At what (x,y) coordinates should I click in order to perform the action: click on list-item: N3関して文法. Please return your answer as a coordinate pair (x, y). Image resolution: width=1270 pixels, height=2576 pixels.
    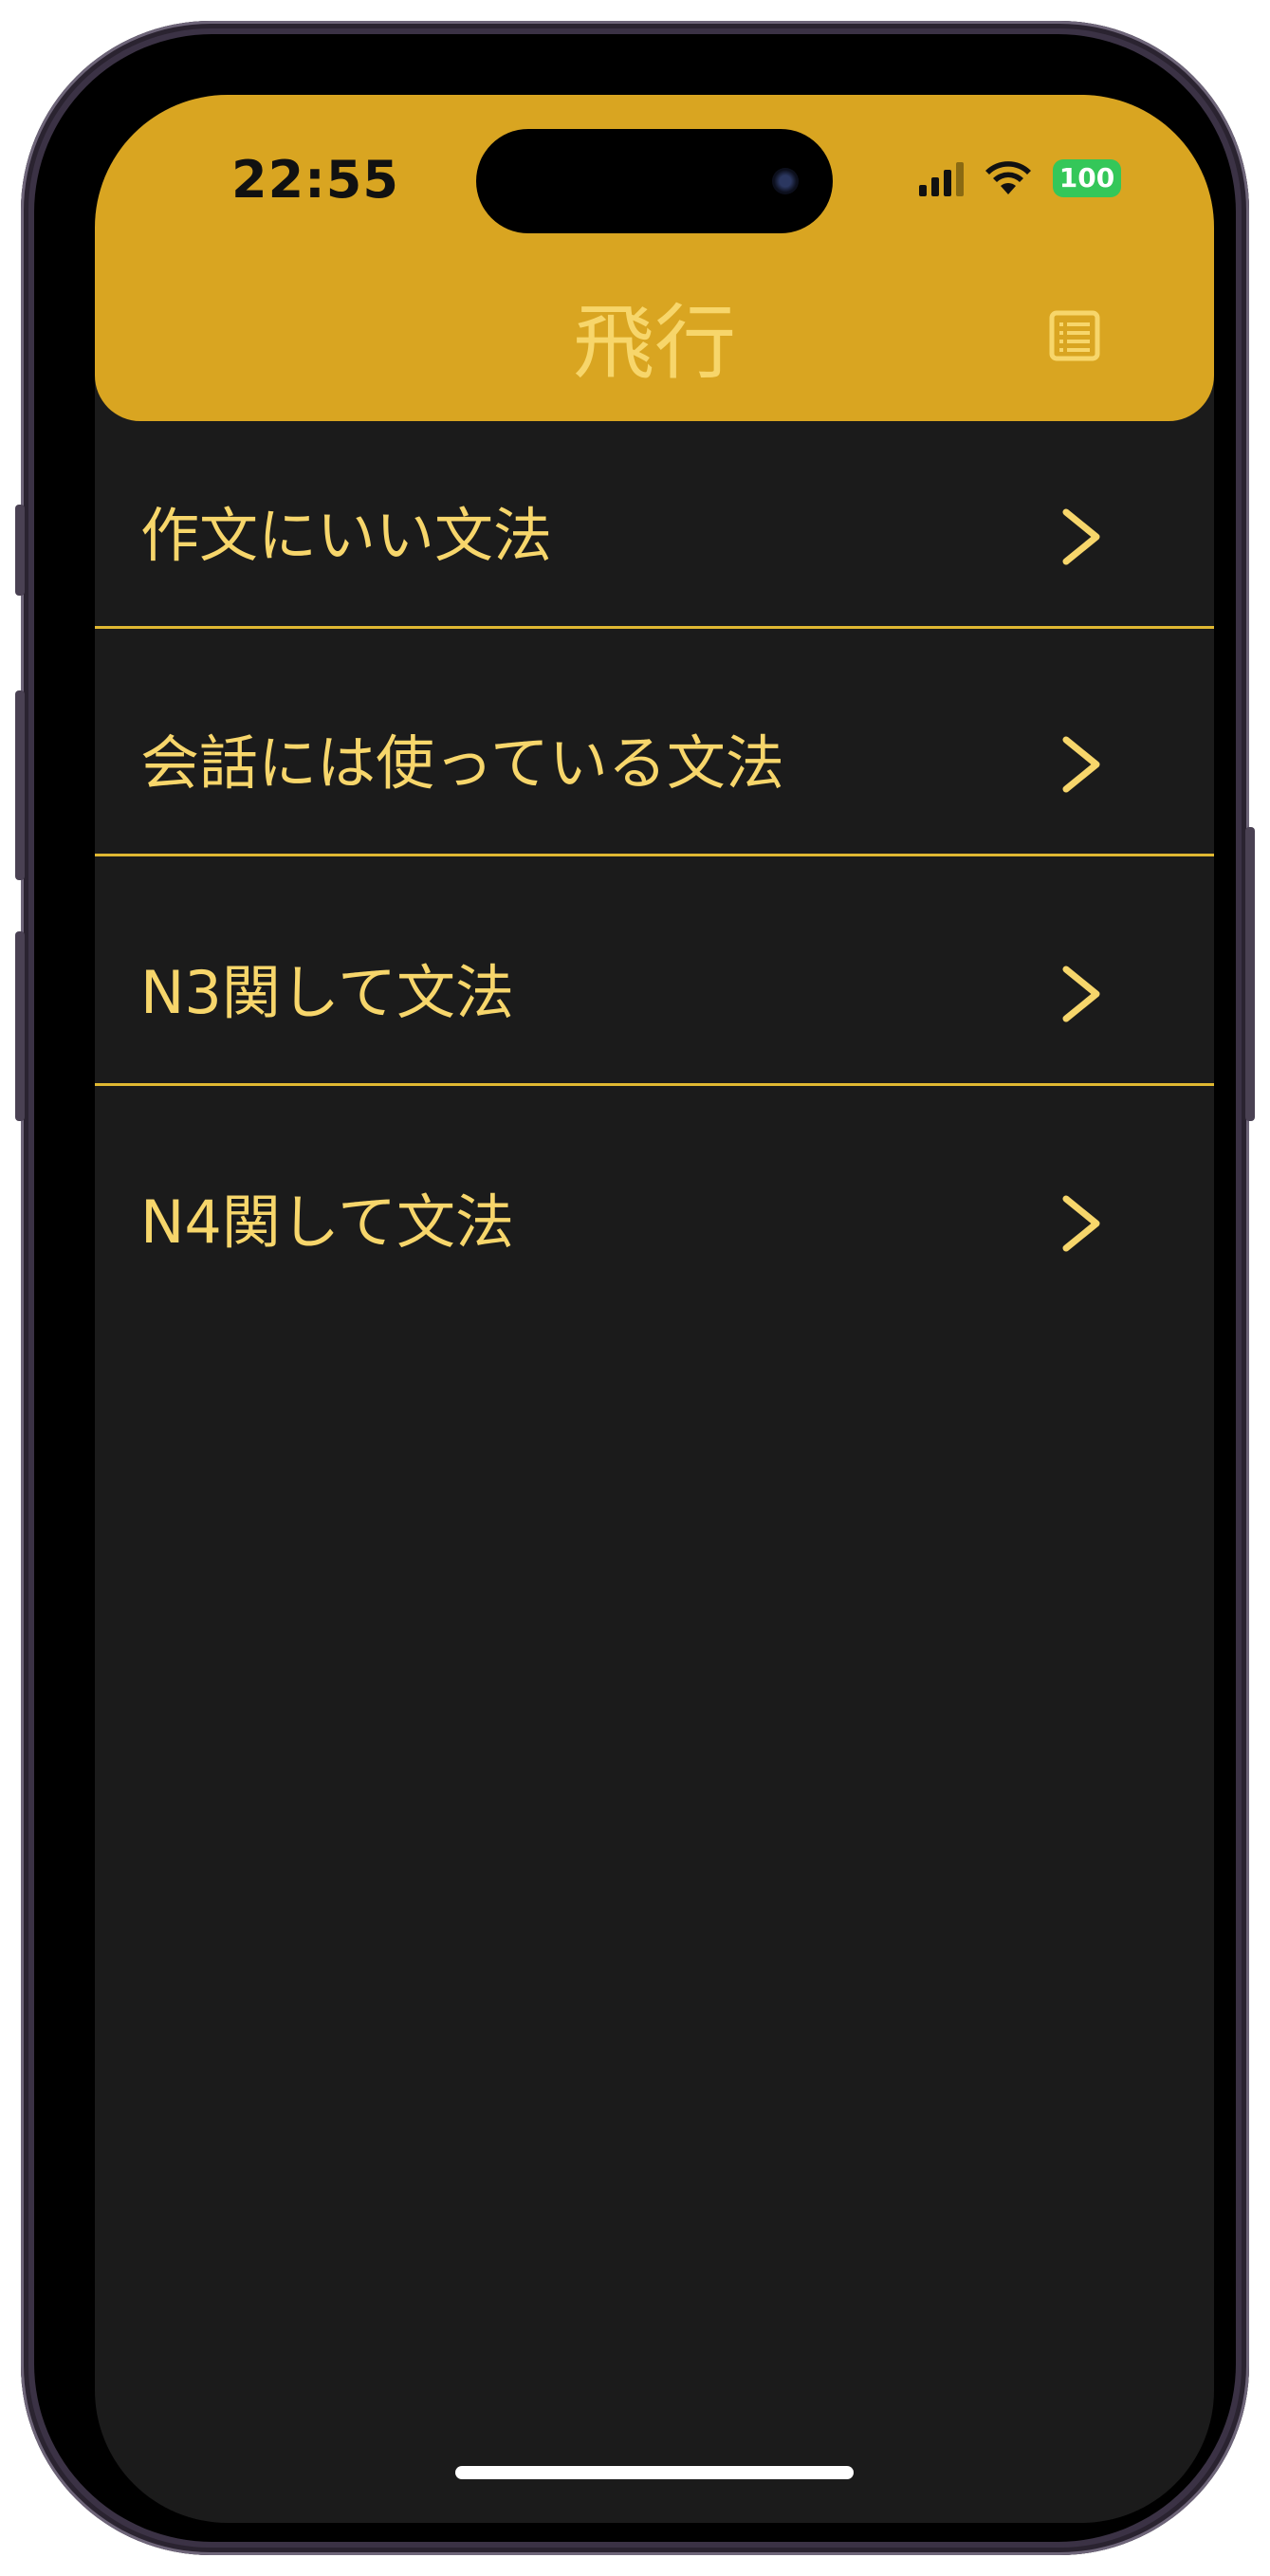
    Looking at the image, I should click on (654, 993).